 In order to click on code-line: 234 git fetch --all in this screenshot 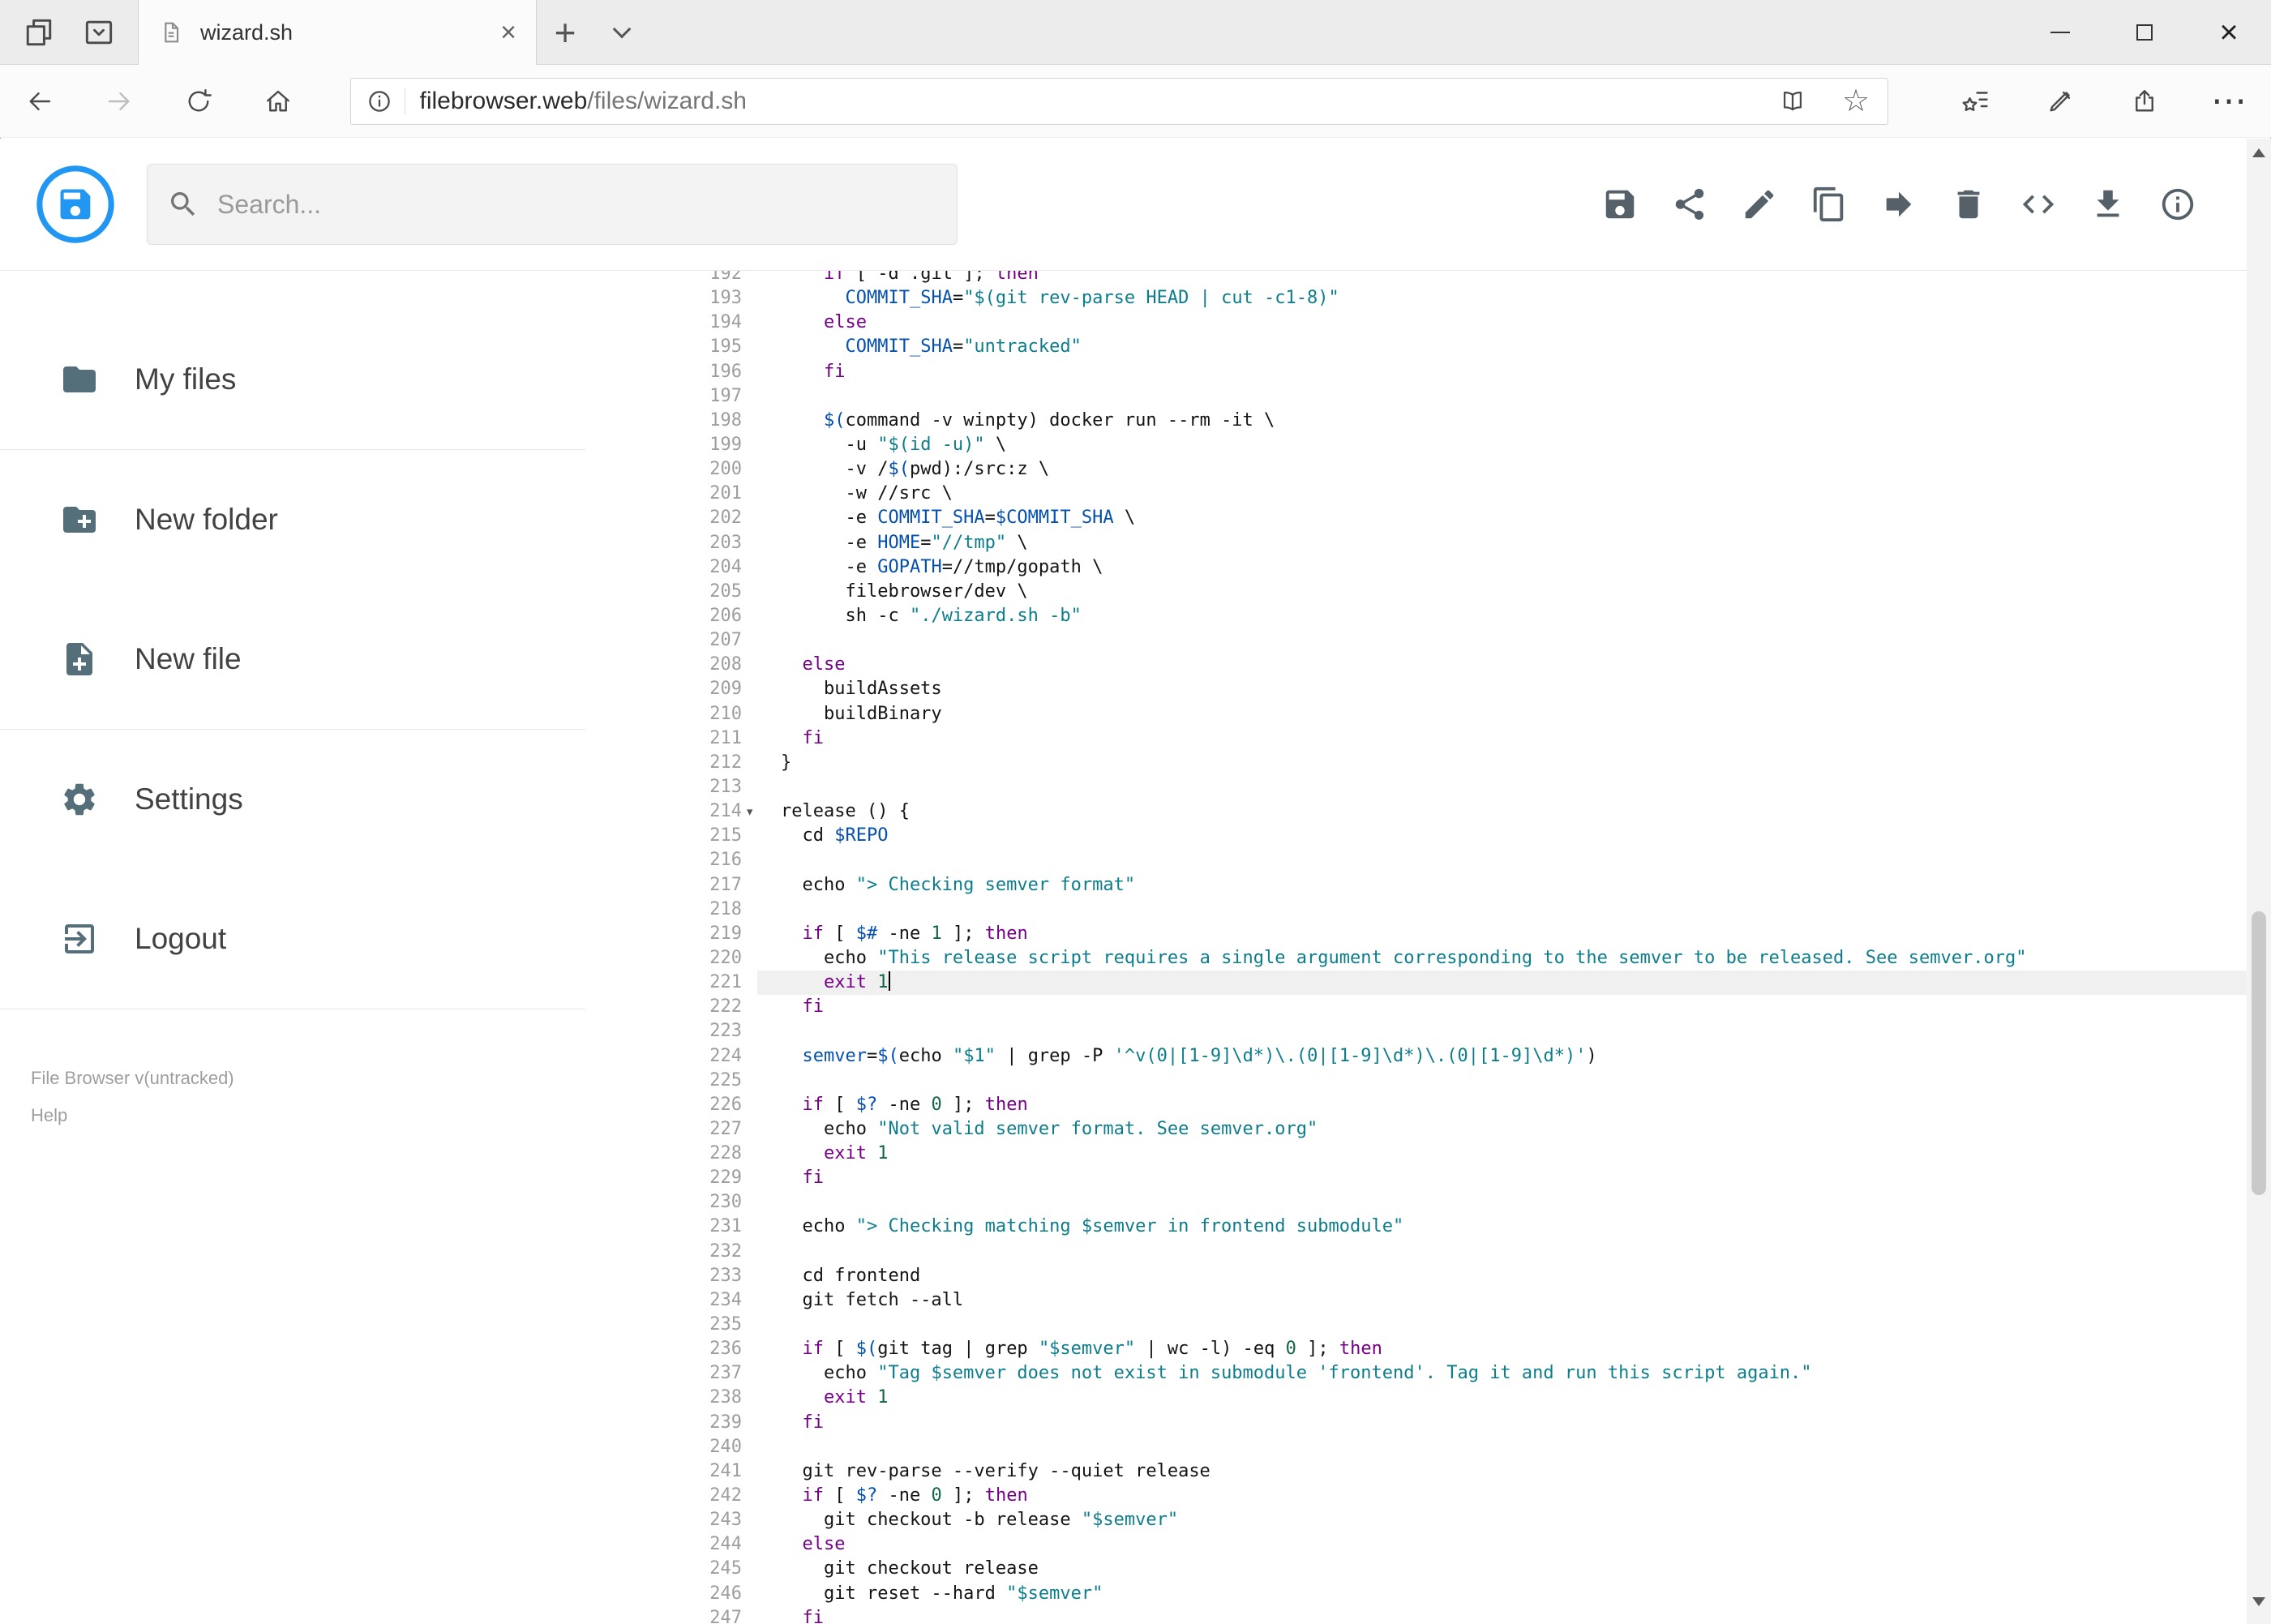, I will do `click(1416, 1301)`.